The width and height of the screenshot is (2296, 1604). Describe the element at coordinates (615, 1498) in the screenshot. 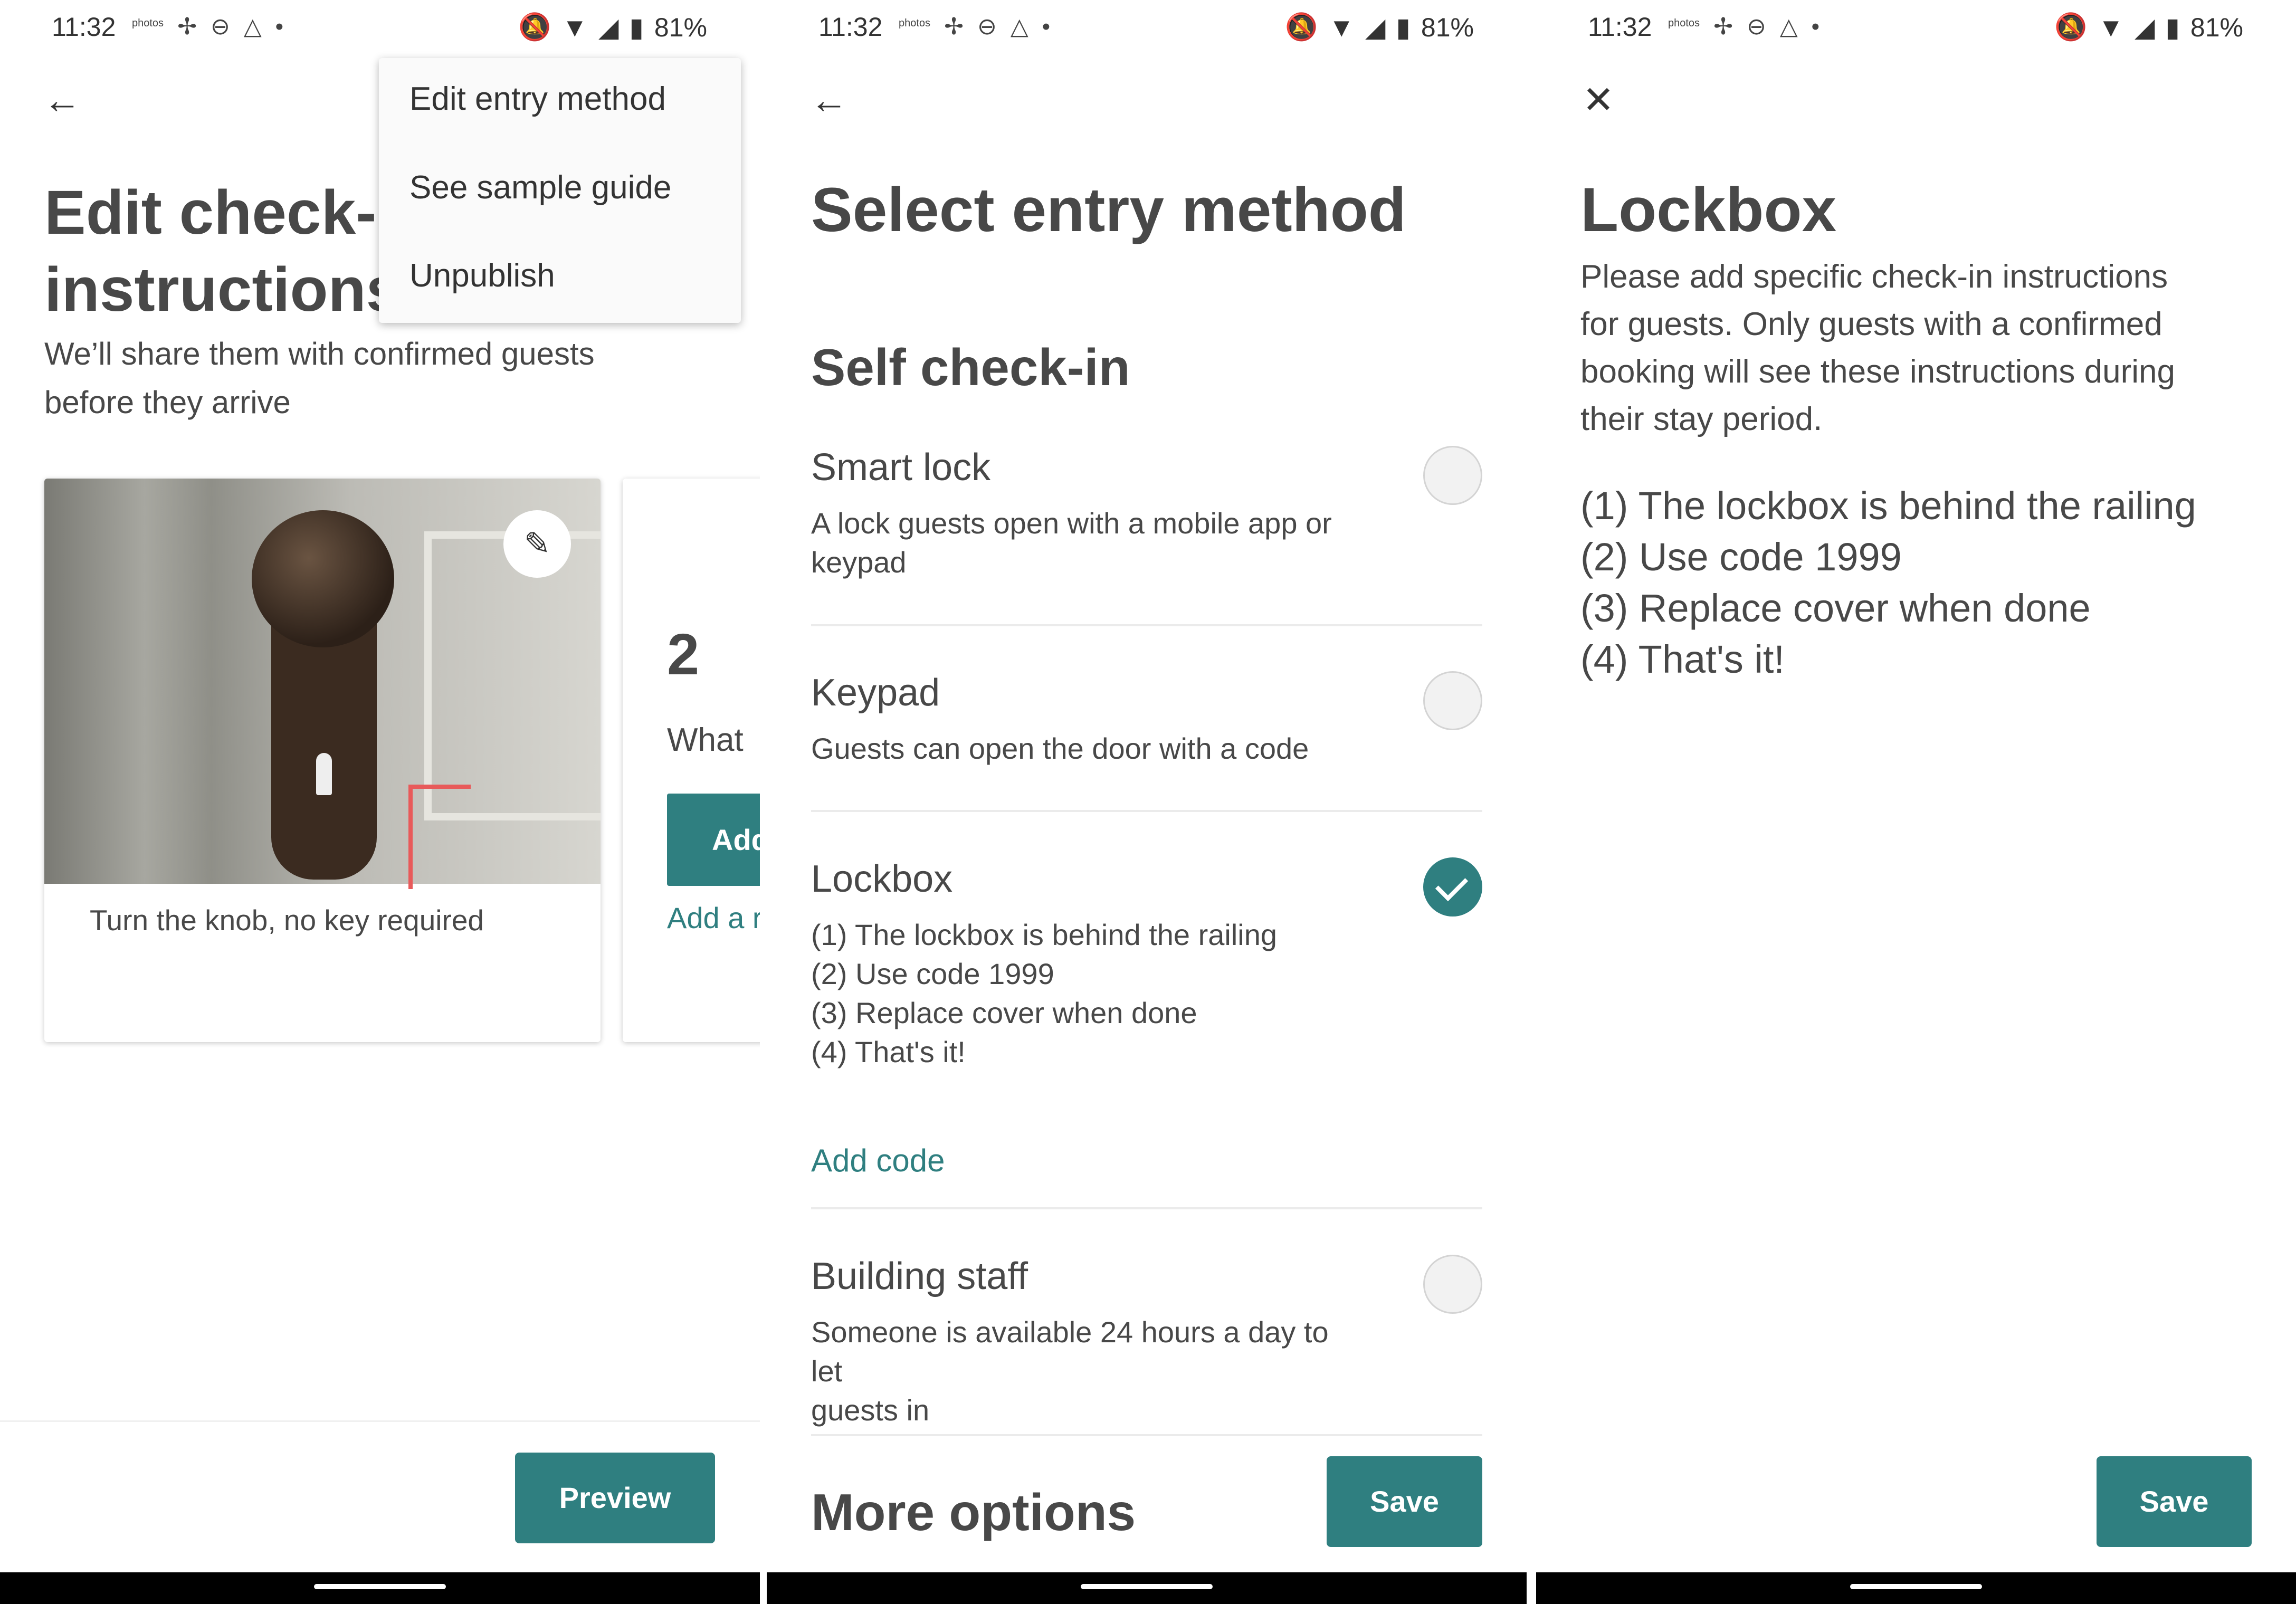

I see `preview-button: Preview` at that location.